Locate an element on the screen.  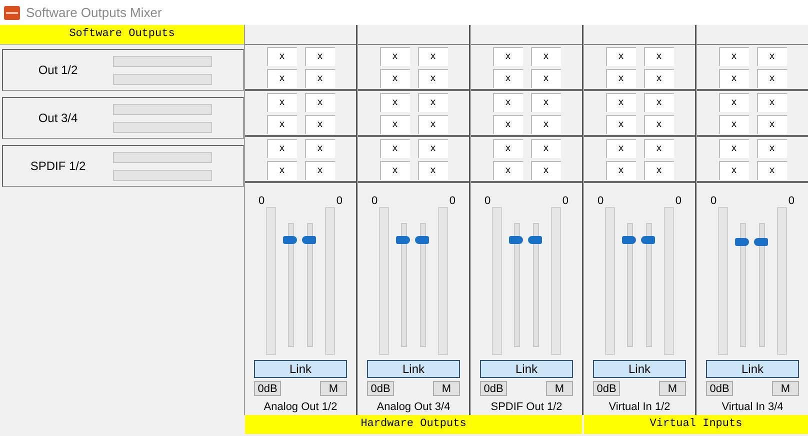
channel-name: Analog Out 1/2 is located at coordinates (301, 407).